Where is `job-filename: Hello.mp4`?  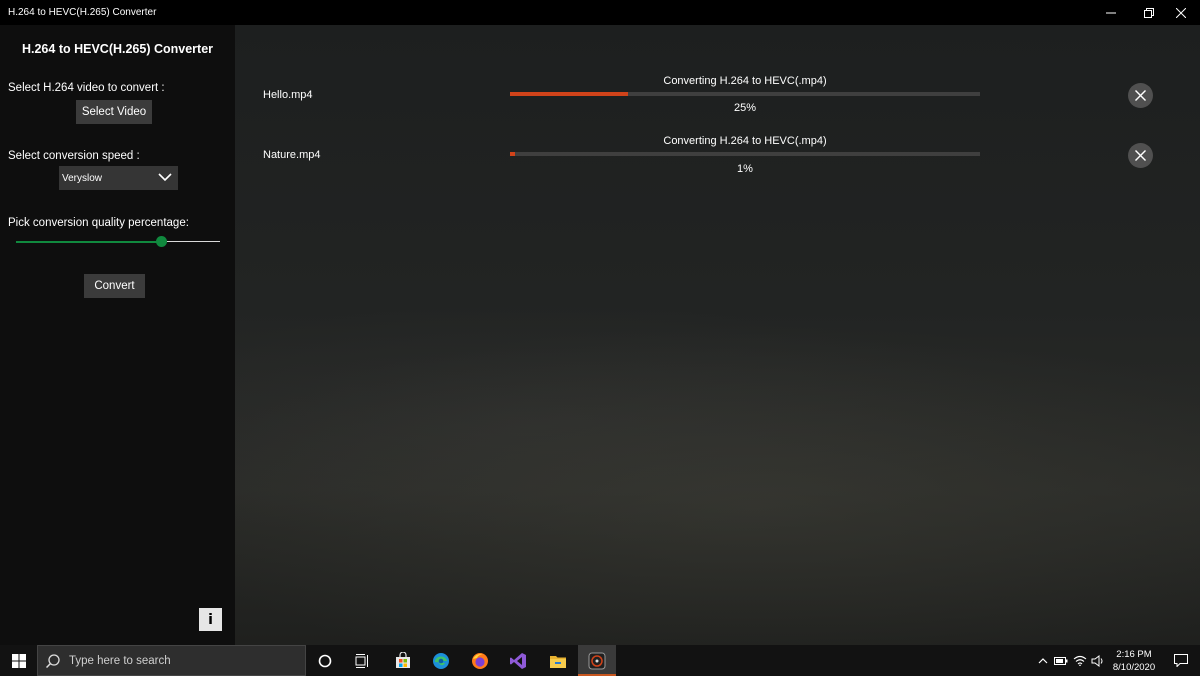 job-filename: Hello.mp4 is located at coordinates (288, 95).